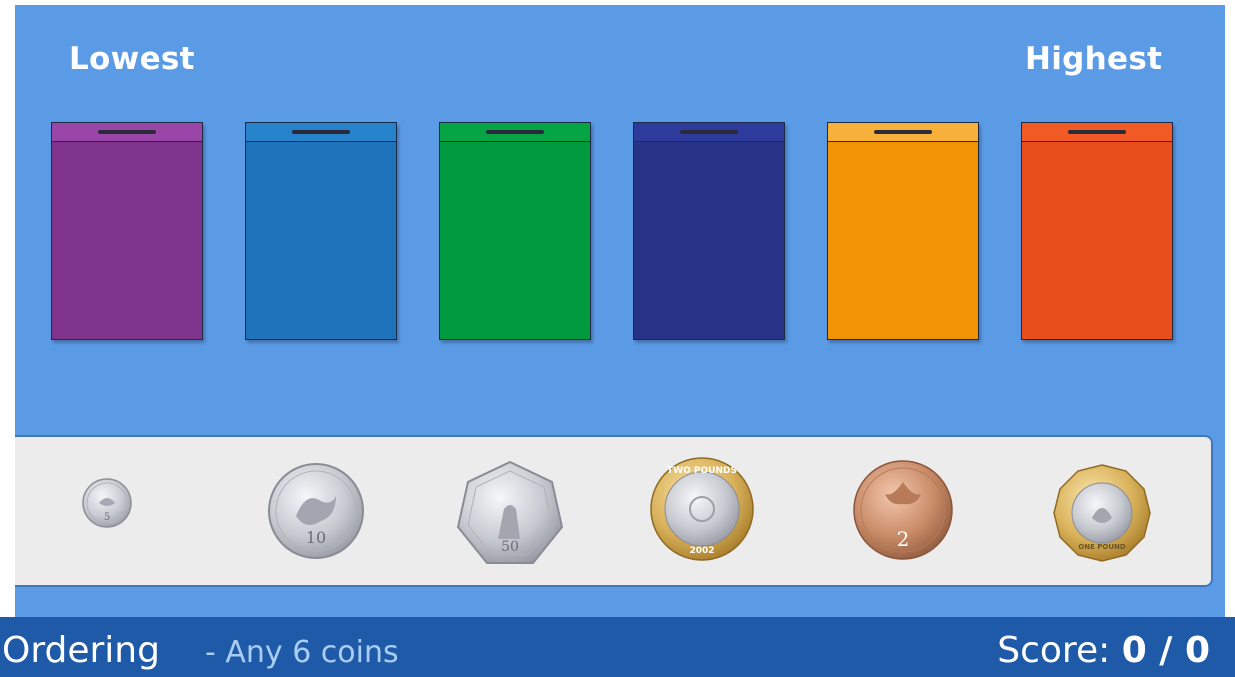 This screenshot has height=677, width=1235. I want to click on mode-title: Ordering, so click(81, 650).